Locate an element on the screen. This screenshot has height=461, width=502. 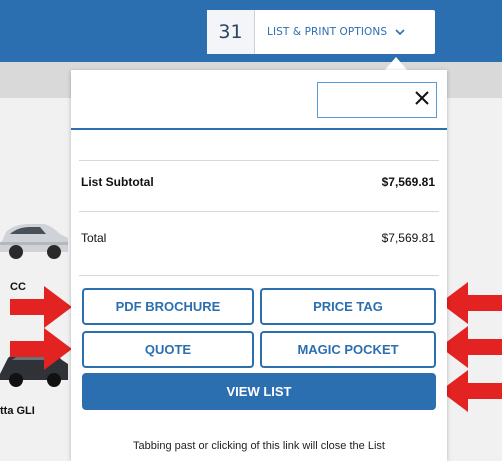
list-count-badge: 31 is located at coordinates (231, 32).